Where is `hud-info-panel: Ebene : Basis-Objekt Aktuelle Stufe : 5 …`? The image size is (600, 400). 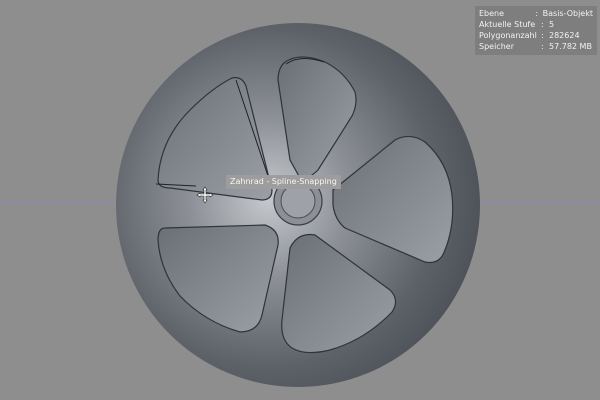 hud-info-panel: Ebene : Basis-Objekt Aktuelle Stufe : 5 … is located at coordinates (536, 30).